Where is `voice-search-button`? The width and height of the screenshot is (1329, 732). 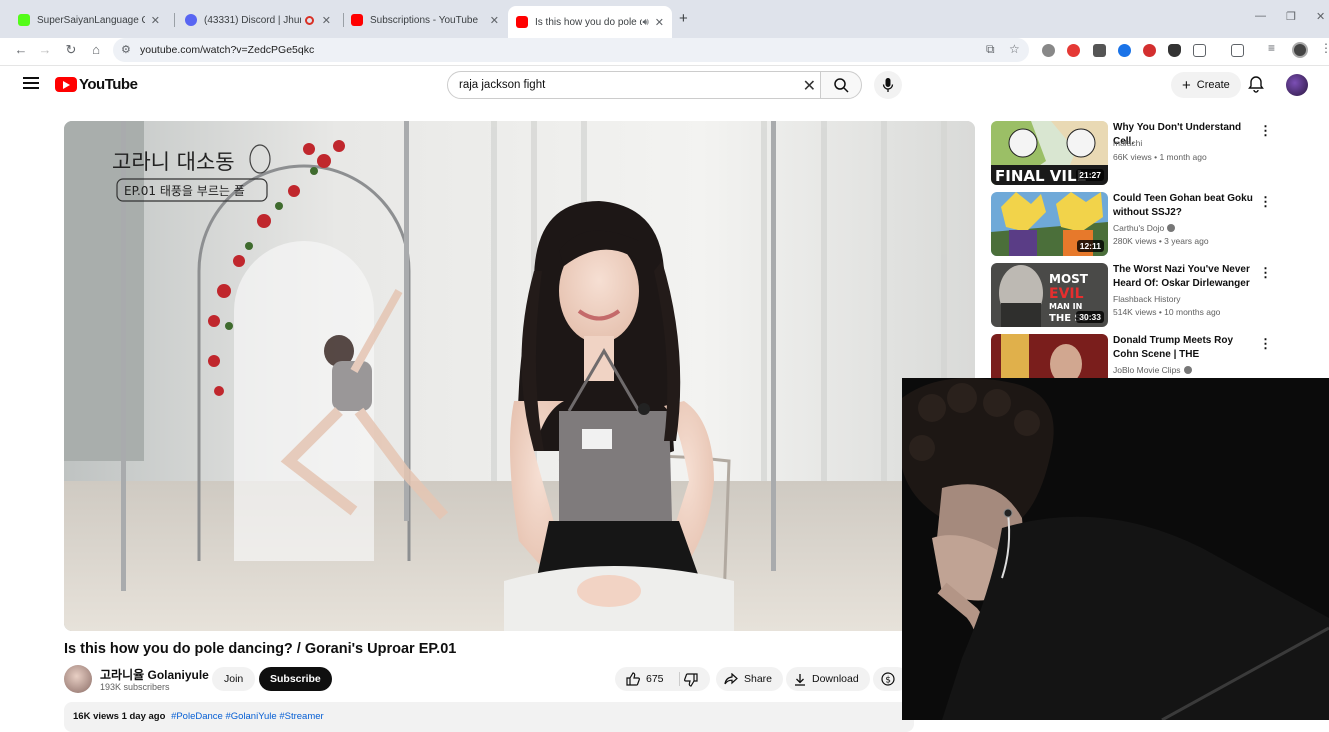
voice-search-button is located at coordinates (888, 85).